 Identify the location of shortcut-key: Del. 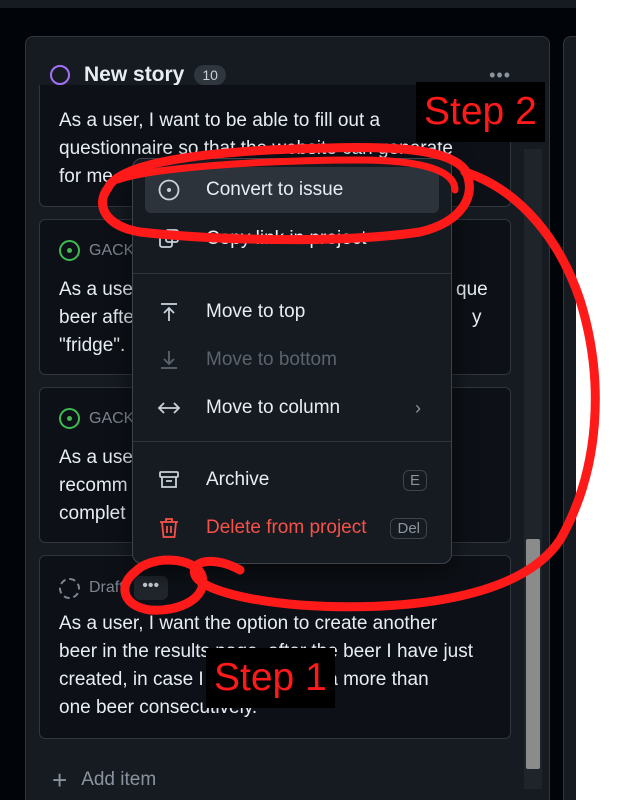
(408, 528).